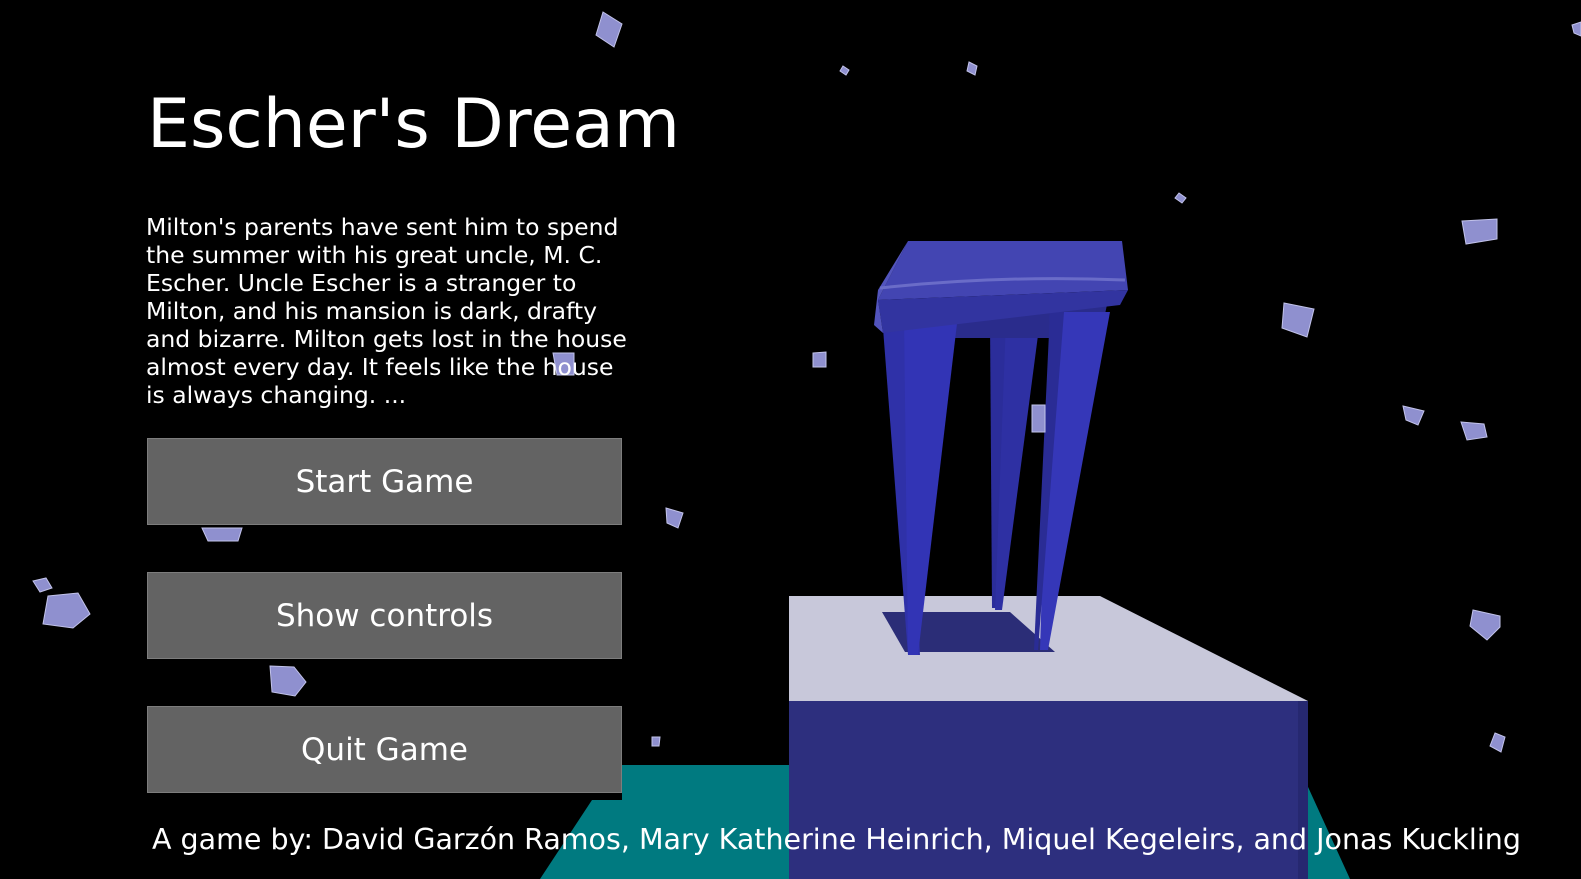 Image resolution: width=1581 pixels, height=879 pixels. Describe the element at coordinates (1001, 448) in the screenshot. I see `floating-stool` at that location.